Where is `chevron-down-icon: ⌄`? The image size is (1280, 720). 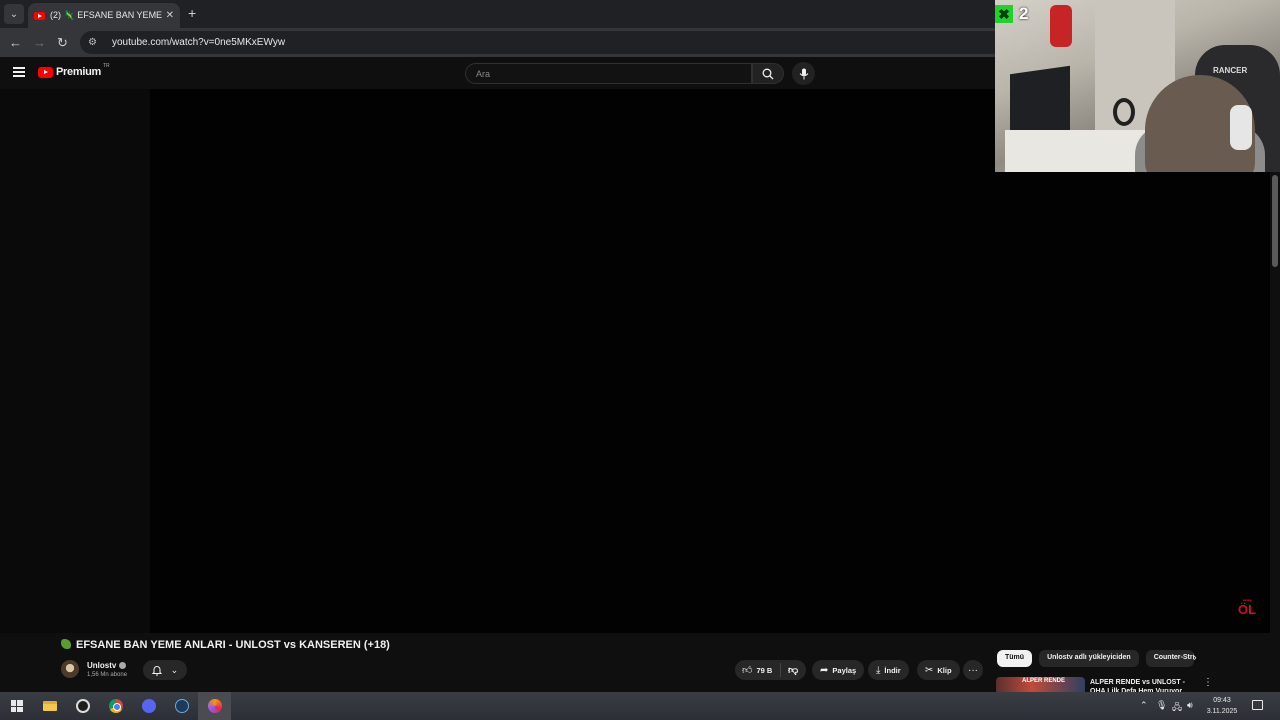
chevron-down-icon: ⌄ is located at coordinates (174, 669).